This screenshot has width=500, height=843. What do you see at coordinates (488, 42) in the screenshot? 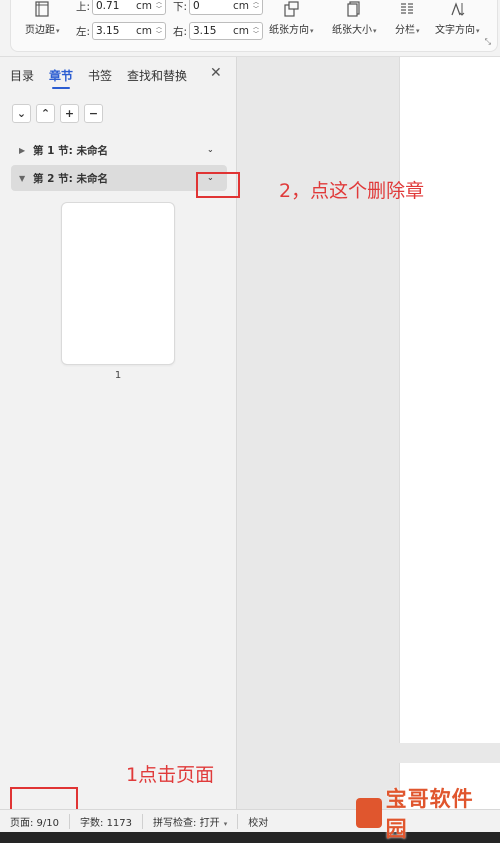
I see `ribbon-expand-icon: ⤡` at bounding box center [488, 42].